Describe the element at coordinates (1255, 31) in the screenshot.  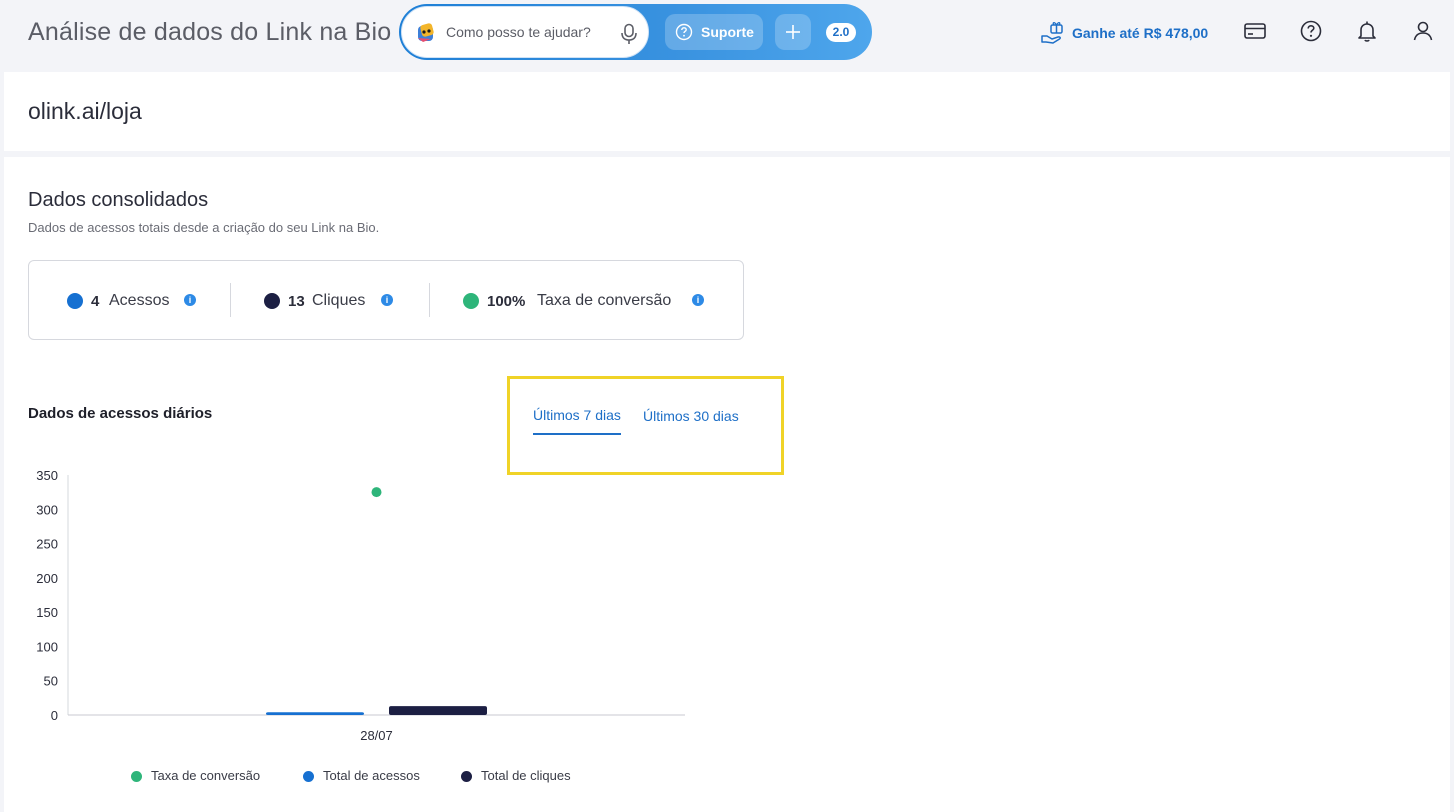
I see `payment-card-icon` at that location.